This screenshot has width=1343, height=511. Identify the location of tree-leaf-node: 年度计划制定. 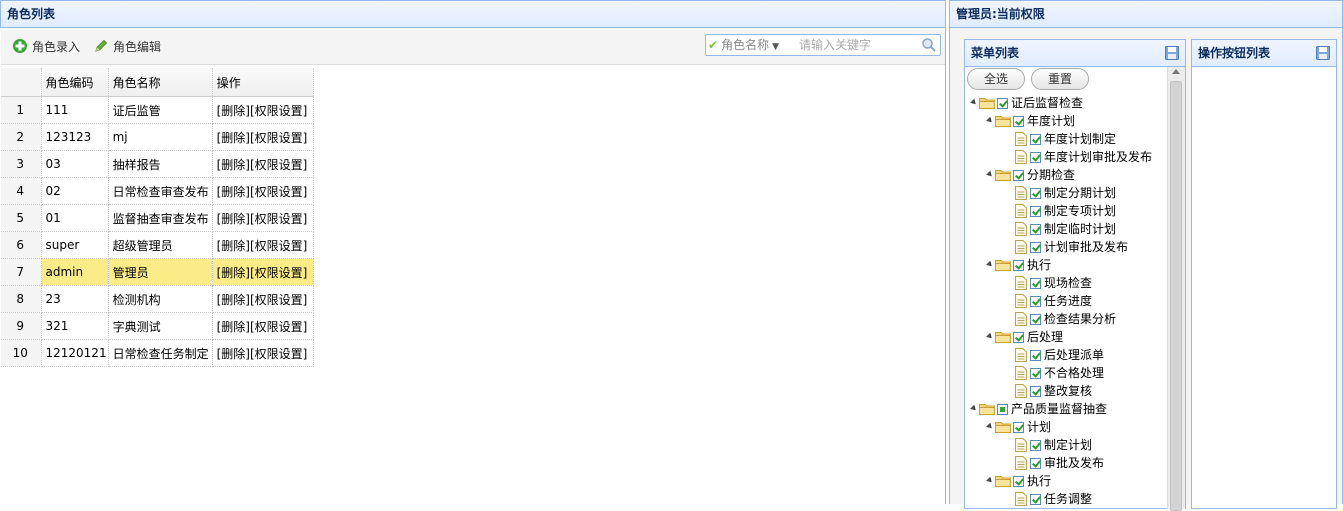
(1065, 139).